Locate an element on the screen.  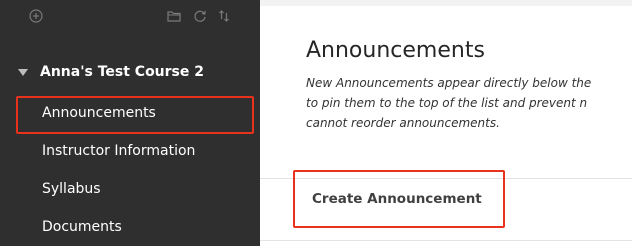
page-title: Announcements is located at coordinates (395, 50).